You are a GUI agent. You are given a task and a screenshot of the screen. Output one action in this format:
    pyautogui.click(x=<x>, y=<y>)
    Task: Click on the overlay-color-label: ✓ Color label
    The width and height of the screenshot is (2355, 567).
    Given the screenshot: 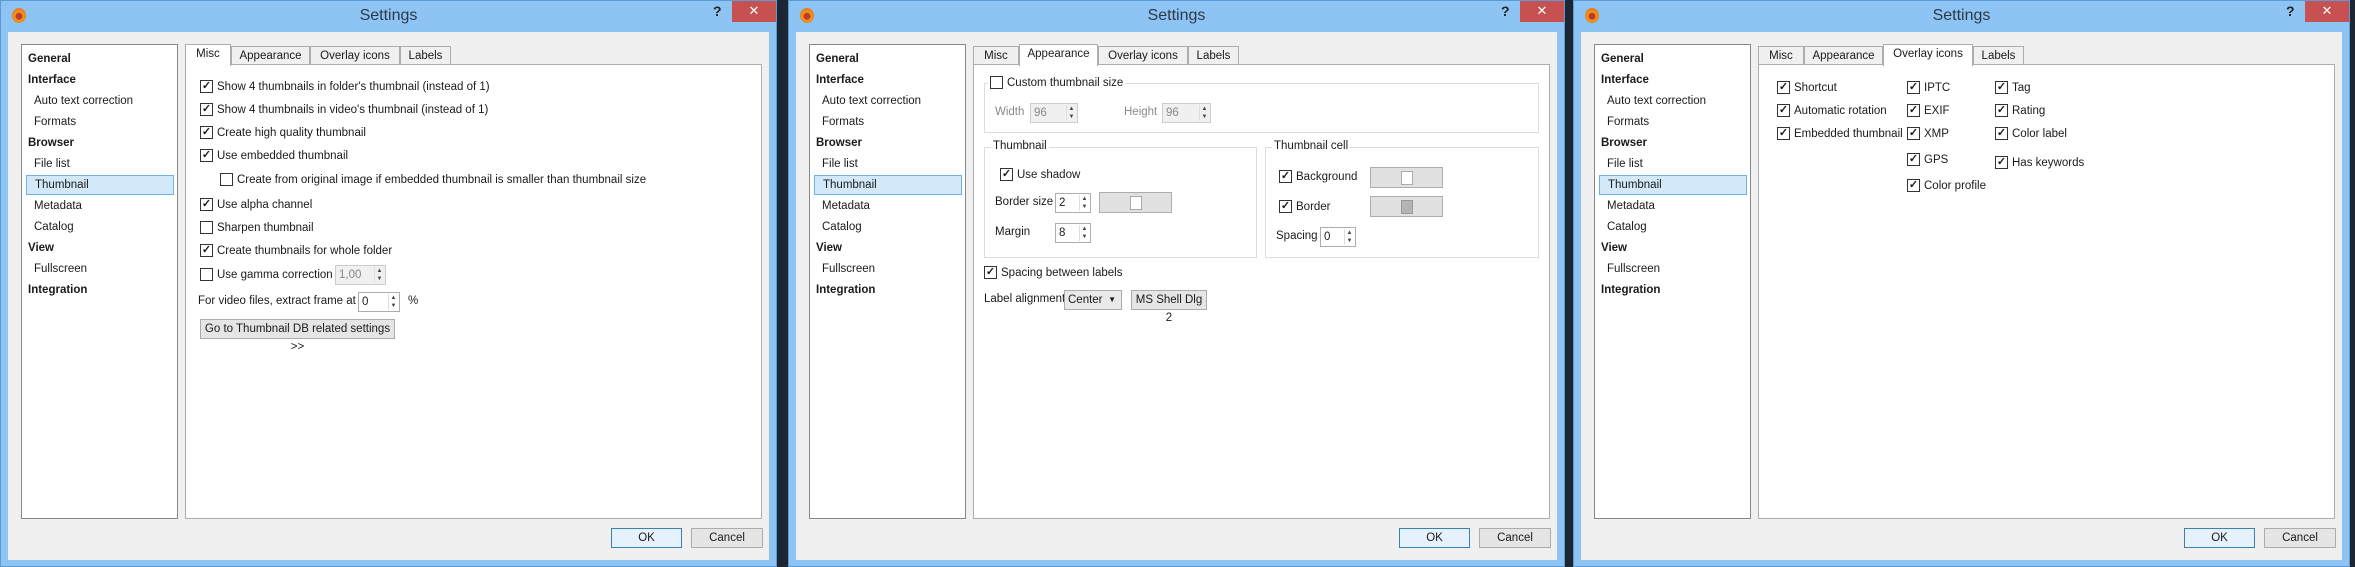 What is the action you would take?
    pyautogui.click(x=2031, y=133)
    